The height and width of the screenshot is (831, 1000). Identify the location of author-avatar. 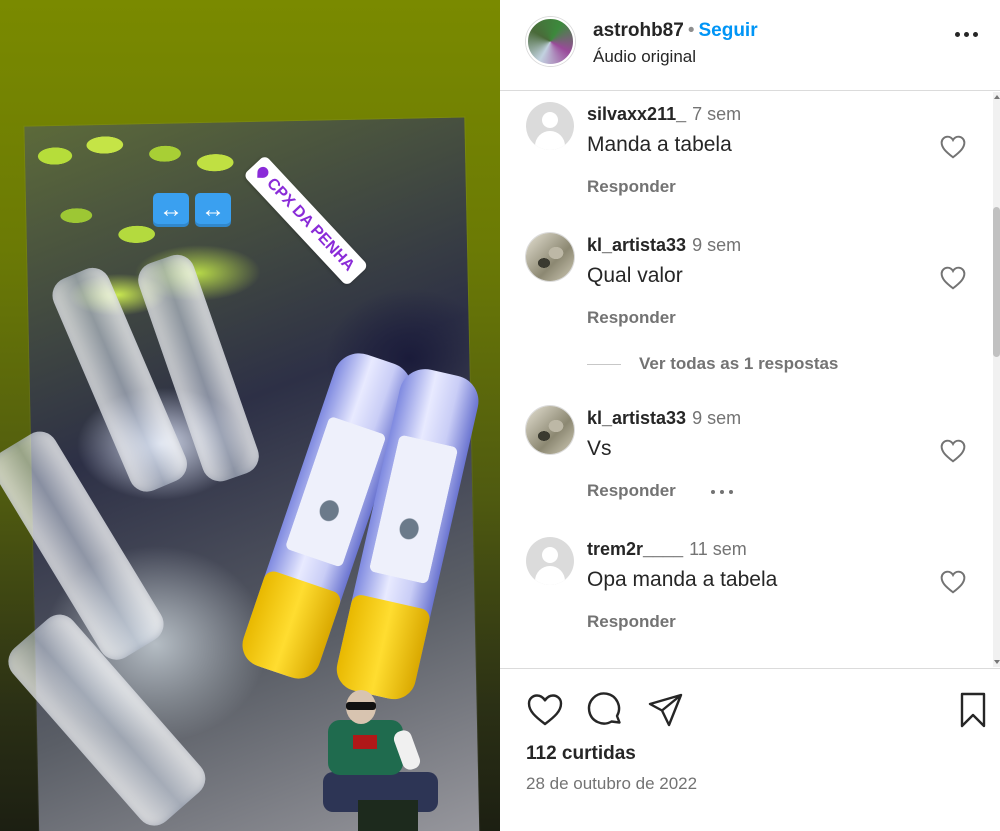
(550, 41).